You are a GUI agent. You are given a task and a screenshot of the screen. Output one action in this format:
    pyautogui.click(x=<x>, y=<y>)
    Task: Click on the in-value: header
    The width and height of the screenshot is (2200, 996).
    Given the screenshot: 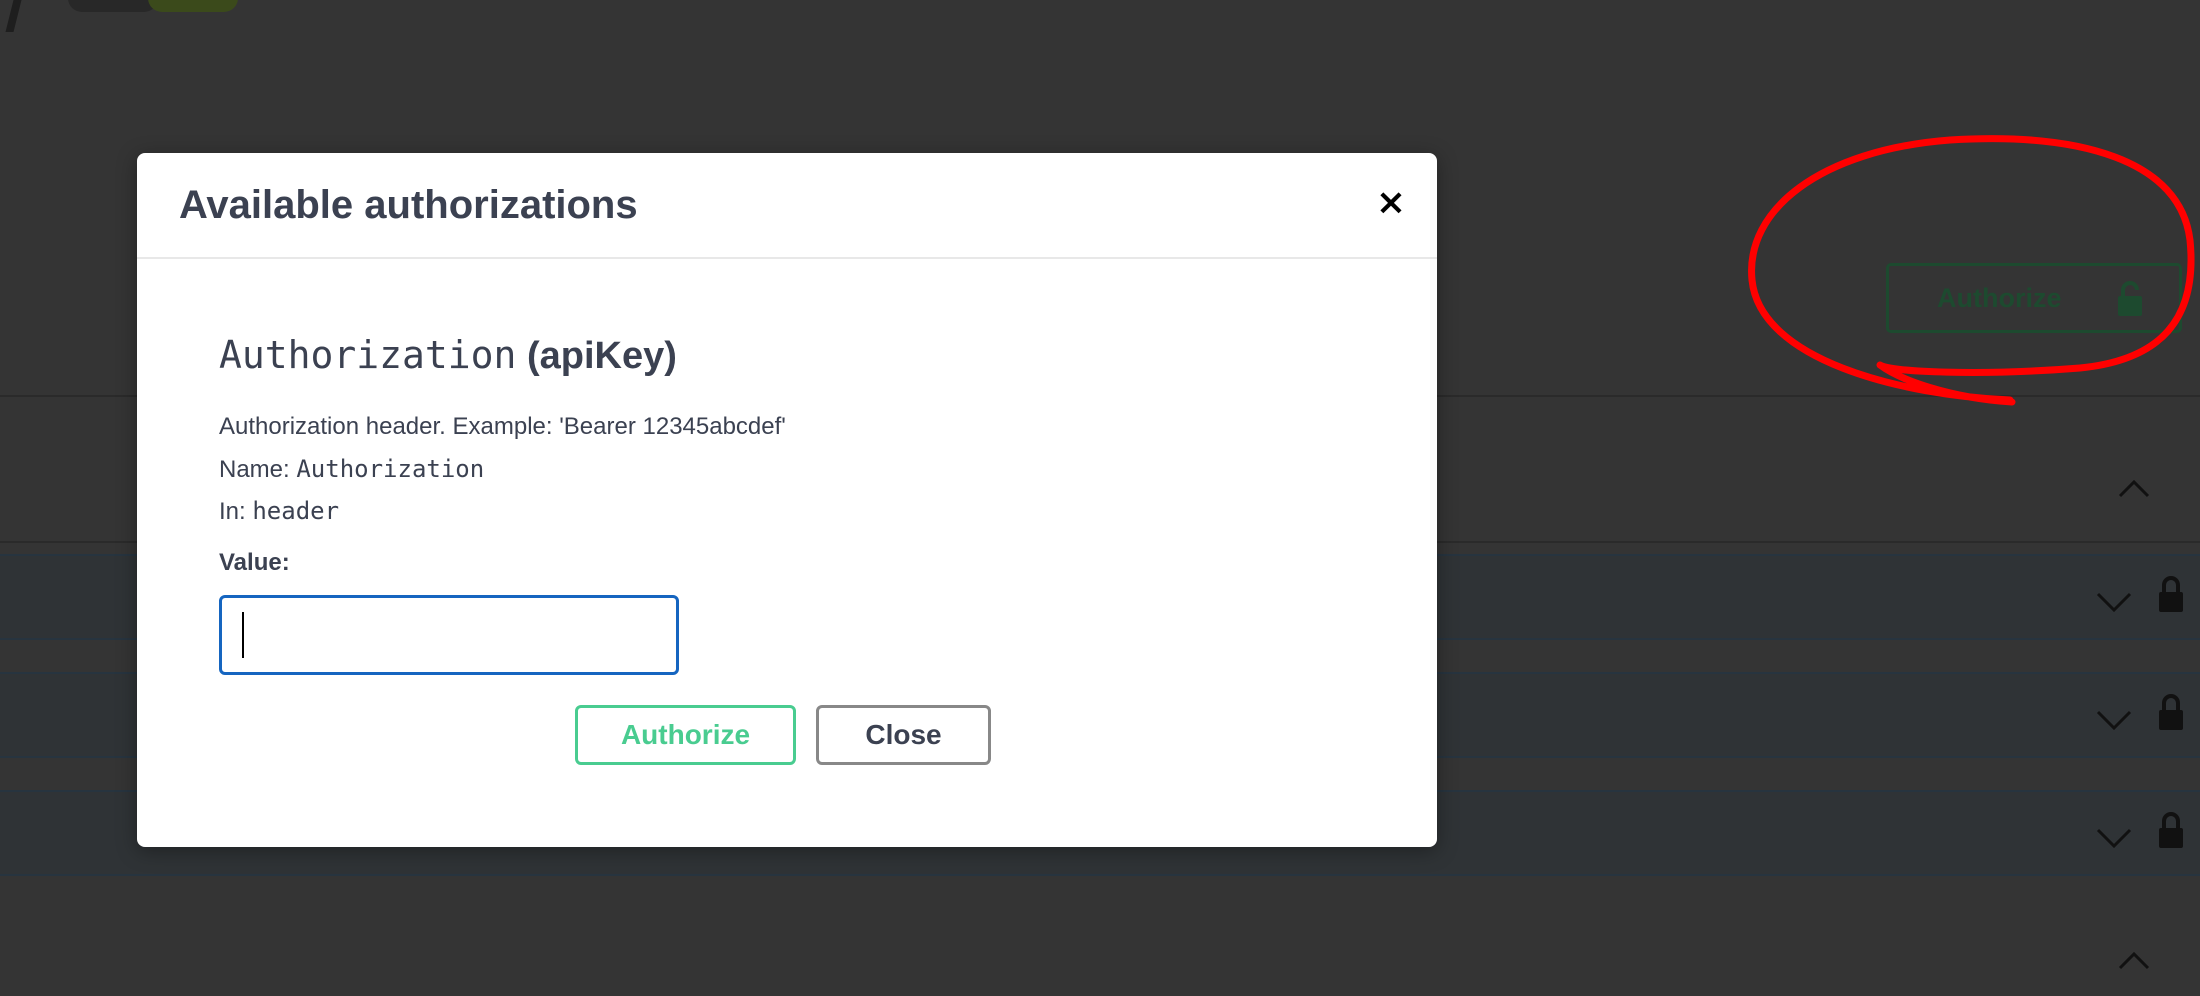 What is the action you would take?
    pyautogui.click(x=296, y=511)
    